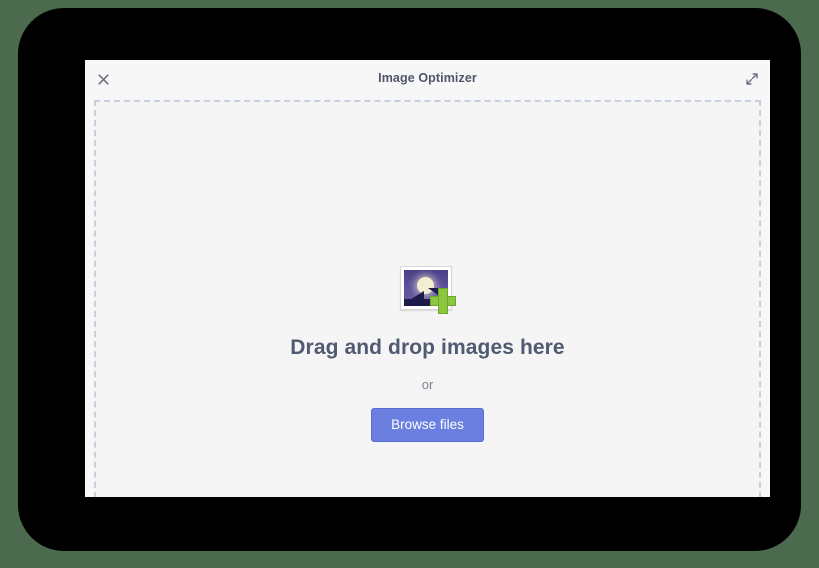  What do you see at coordinates (427, 425) in the screenshot?
I see `browse-files-button: Browse files` at bounding box center [427, 425].